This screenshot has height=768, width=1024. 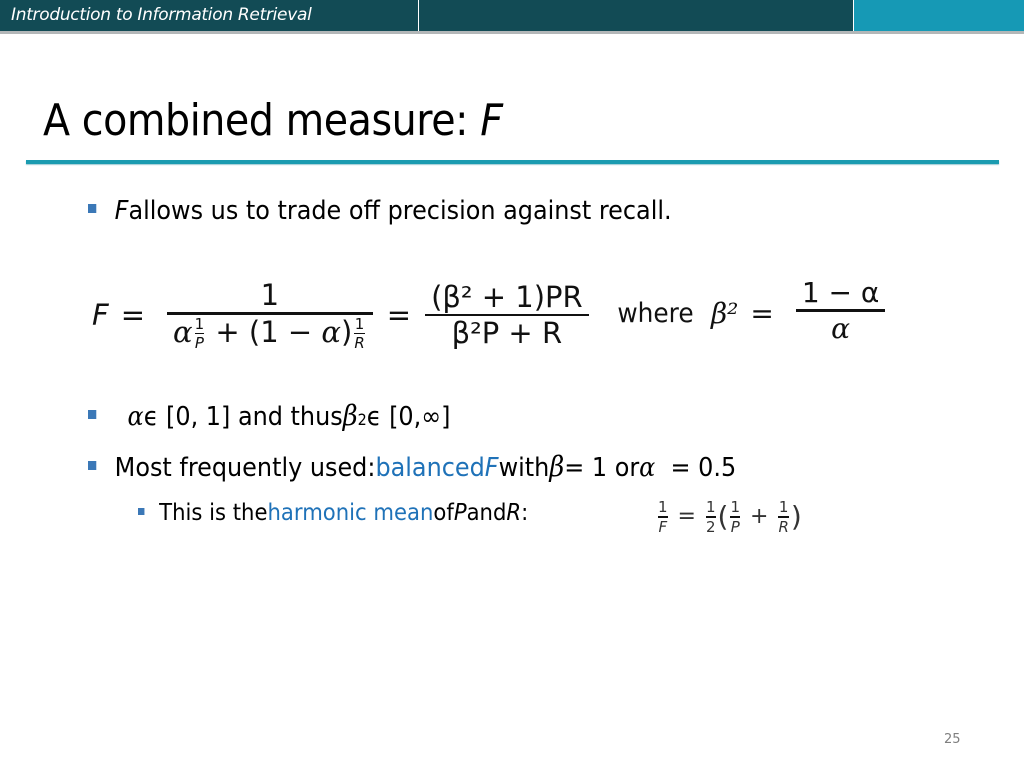 I want to click on beta-fraction: 1 − α α, so click(x=840, y=310).